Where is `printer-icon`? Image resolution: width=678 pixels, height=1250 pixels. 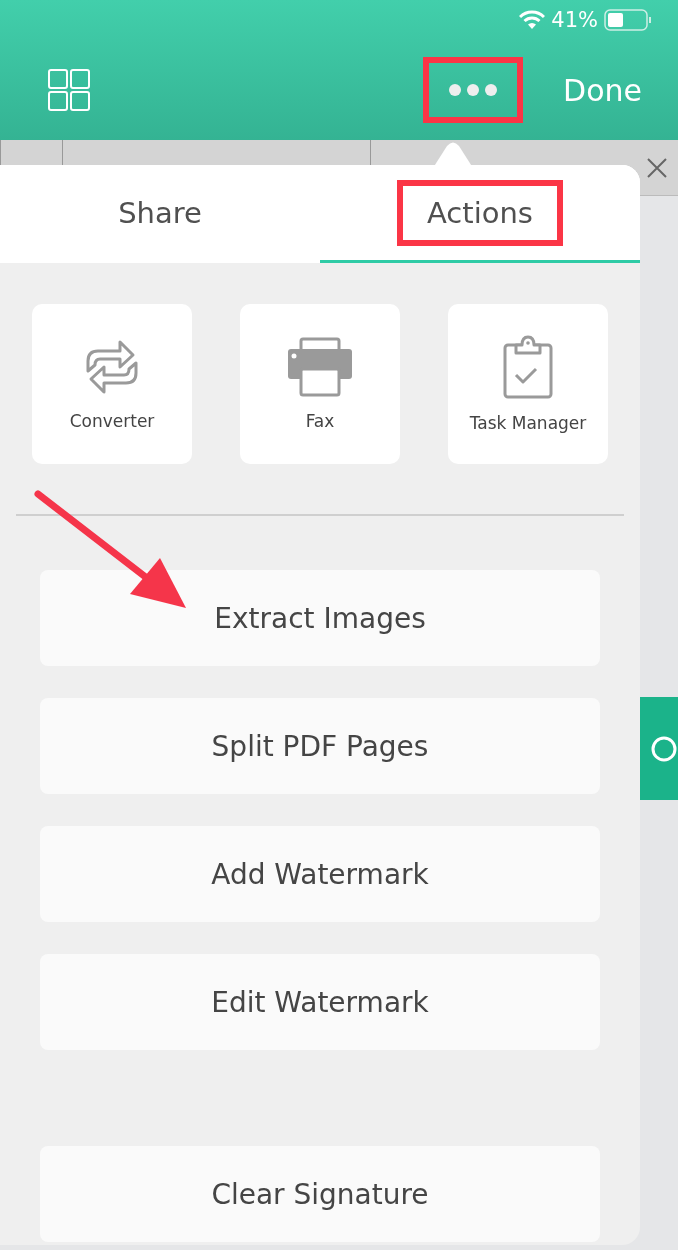 printer-icon is located at coordinates (320, 367).